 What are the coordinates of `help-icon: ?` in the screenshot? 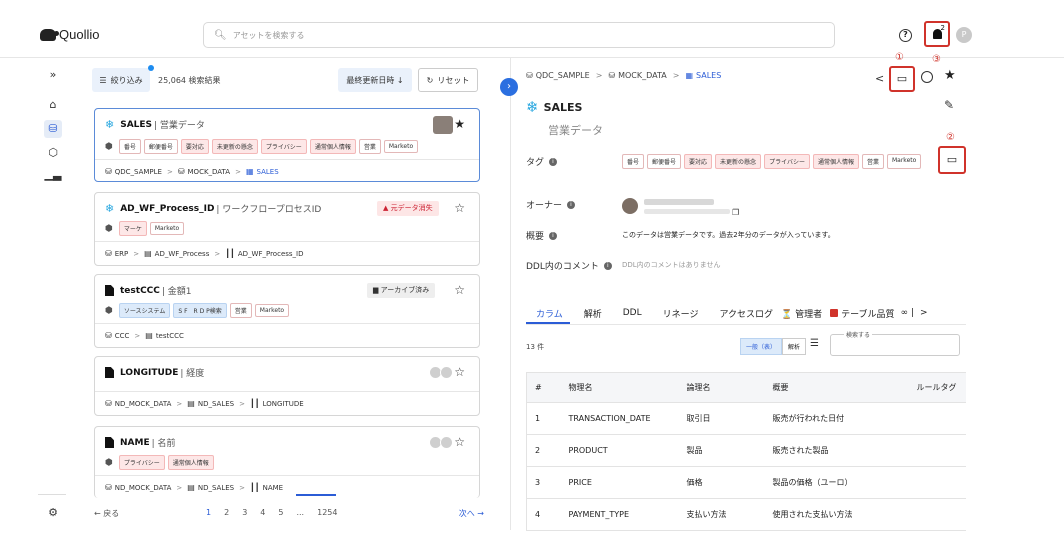 It's located at (905, 35).